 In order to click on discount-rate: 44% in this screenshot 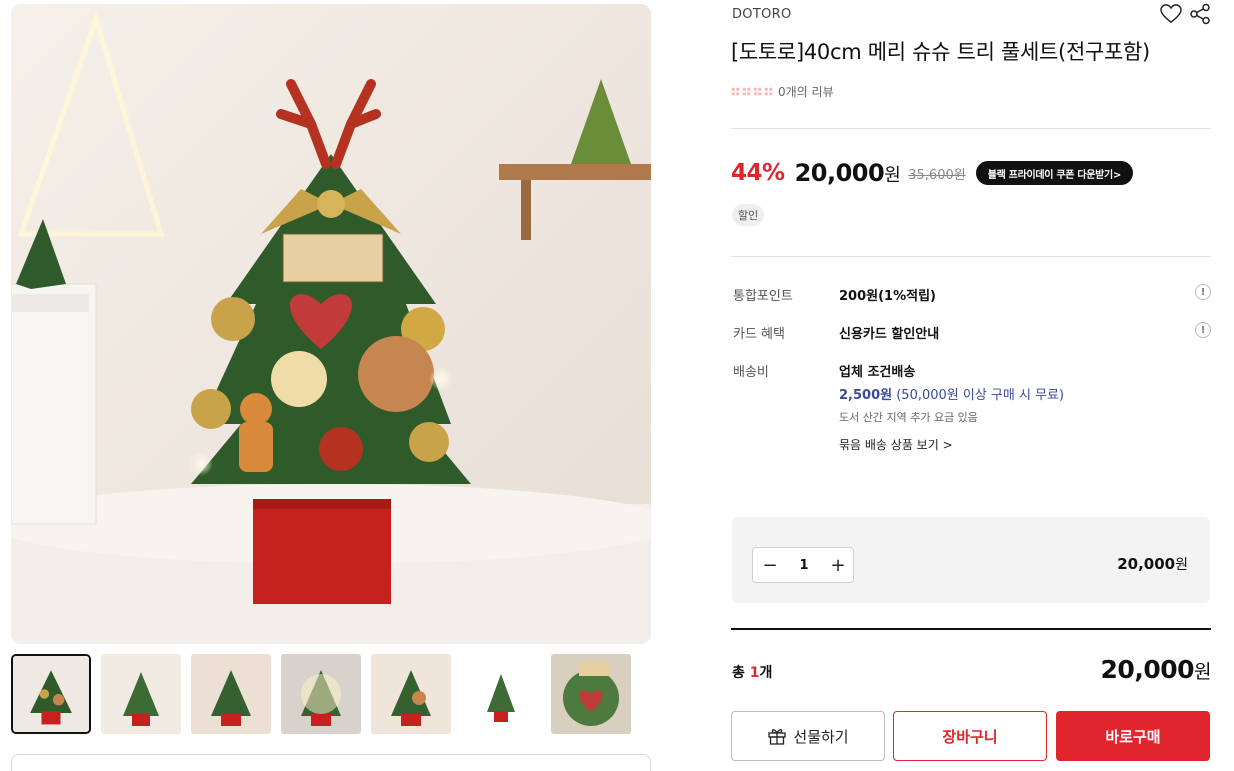, I will do `click(758, 173)`.